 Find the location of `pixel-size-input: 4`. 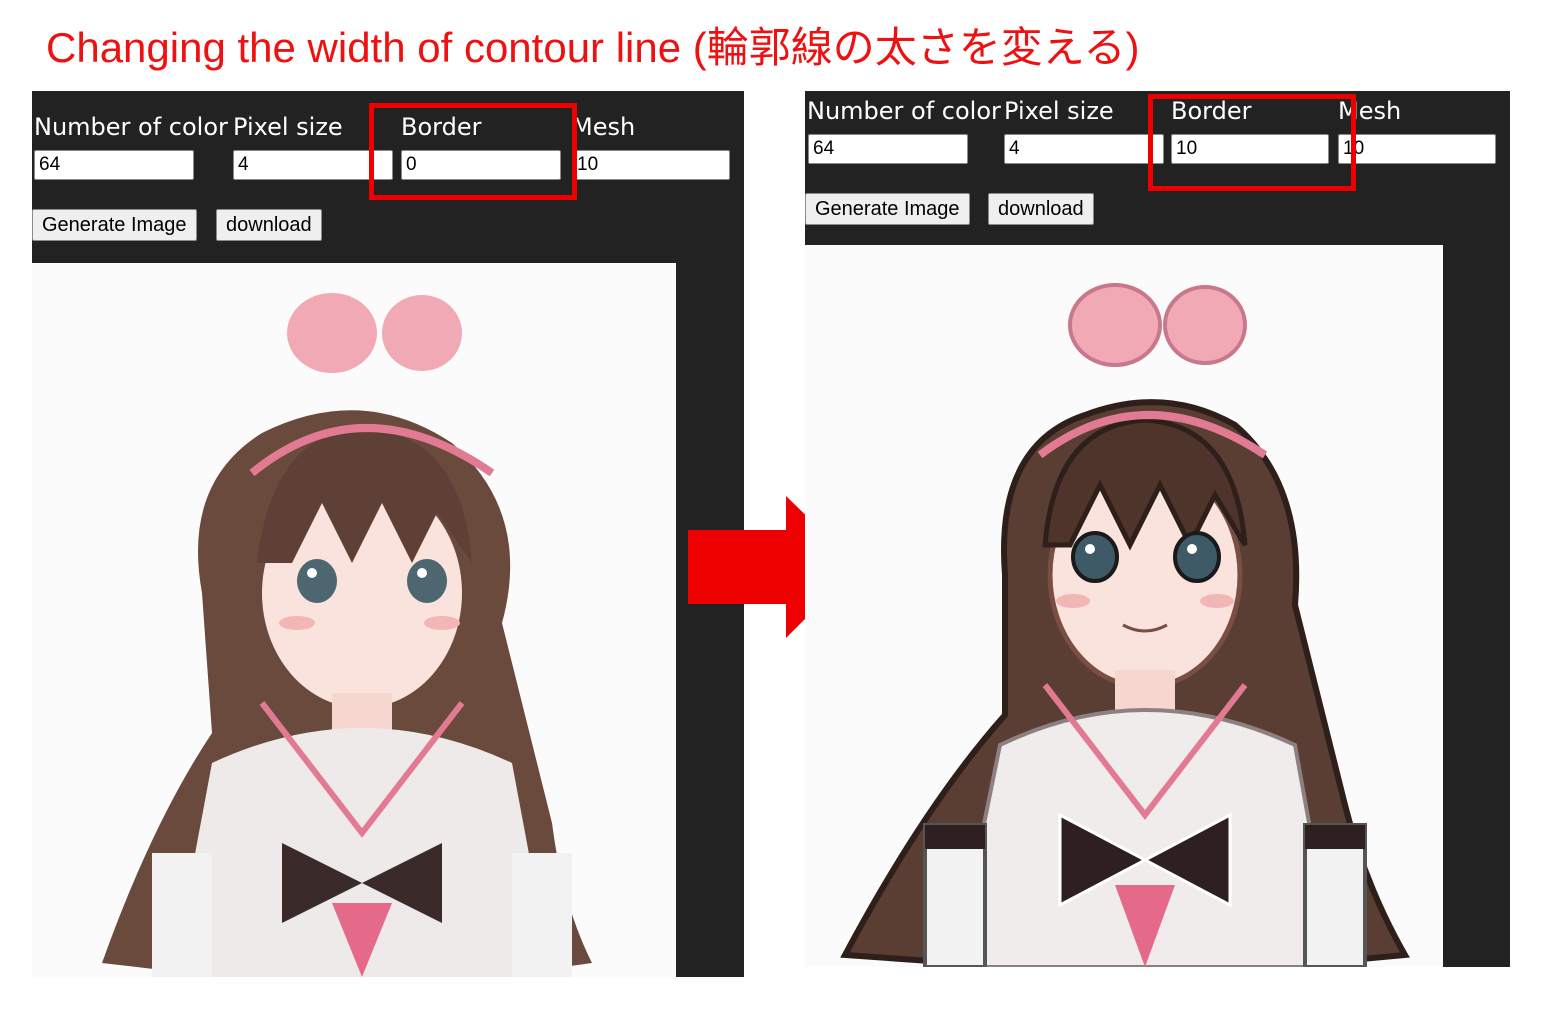

pixel-size-input: 4 is located at coordinates (1084, 149).